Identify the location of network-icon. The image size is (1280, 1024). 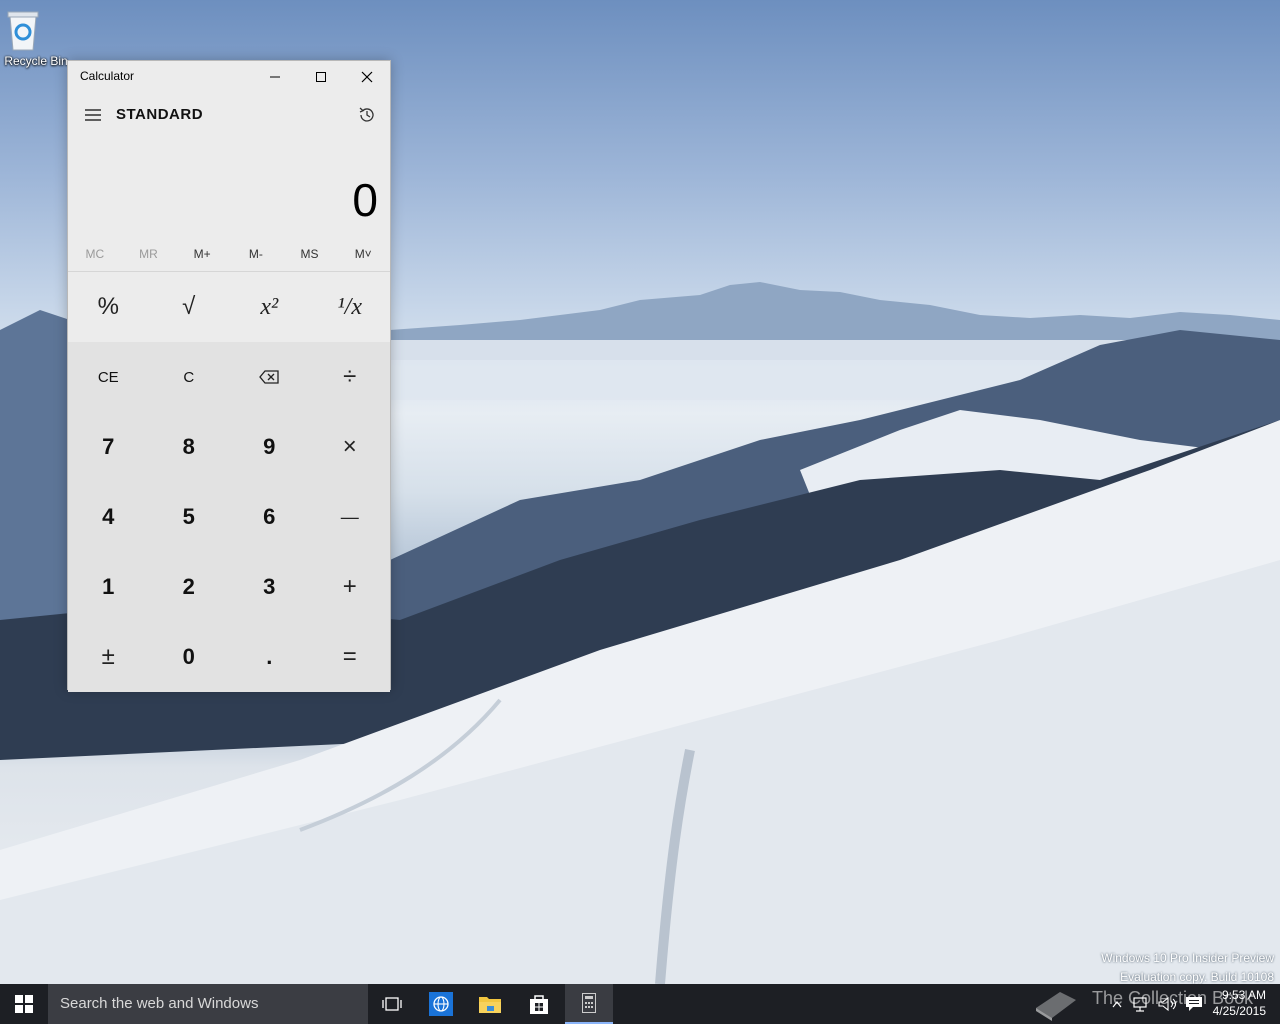
(1140, 1004).